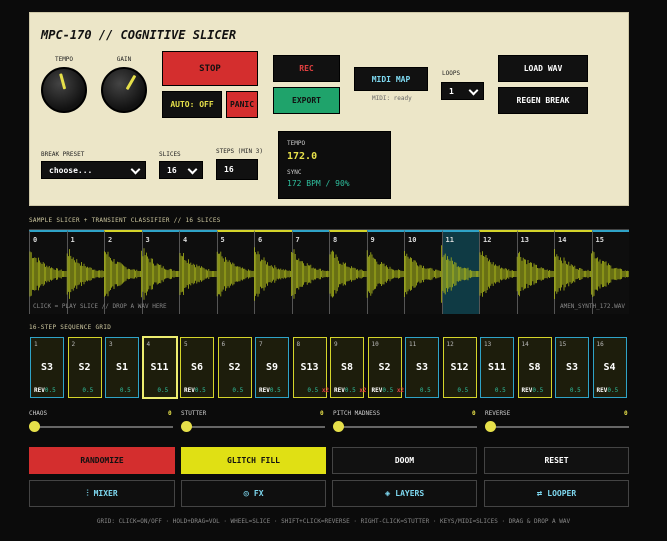  I want to click on step-cell: 11 S3 0.5, so click(422, 367).